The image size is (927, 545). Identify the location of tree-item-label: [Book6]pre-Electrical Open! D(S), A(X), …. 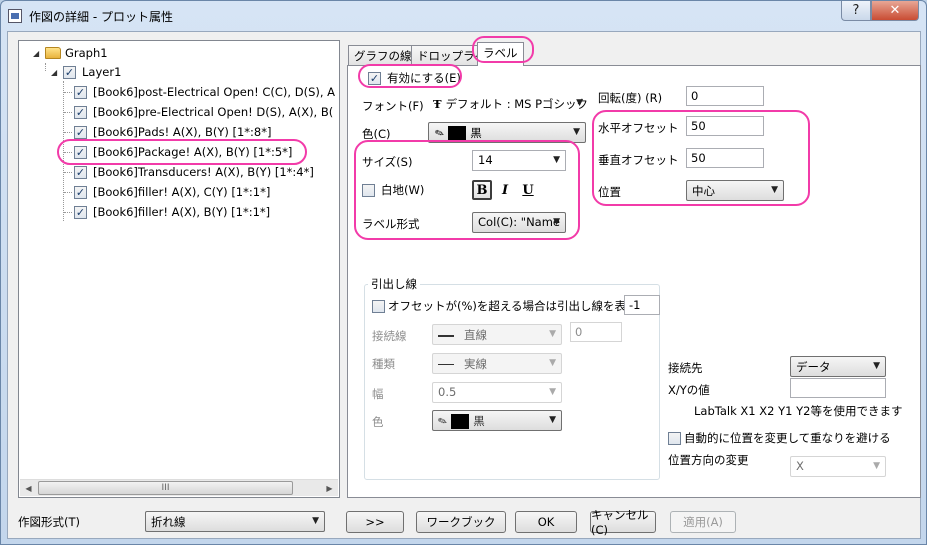
(213, 112).